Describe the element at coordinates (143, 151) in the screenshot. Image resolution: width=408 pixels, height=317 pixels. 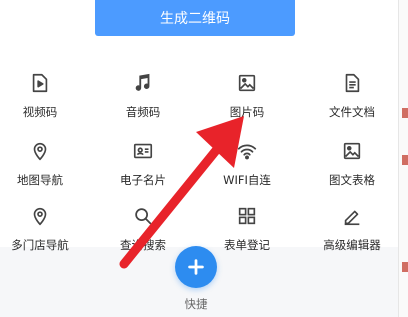
I see `business-card-icon` at that location.